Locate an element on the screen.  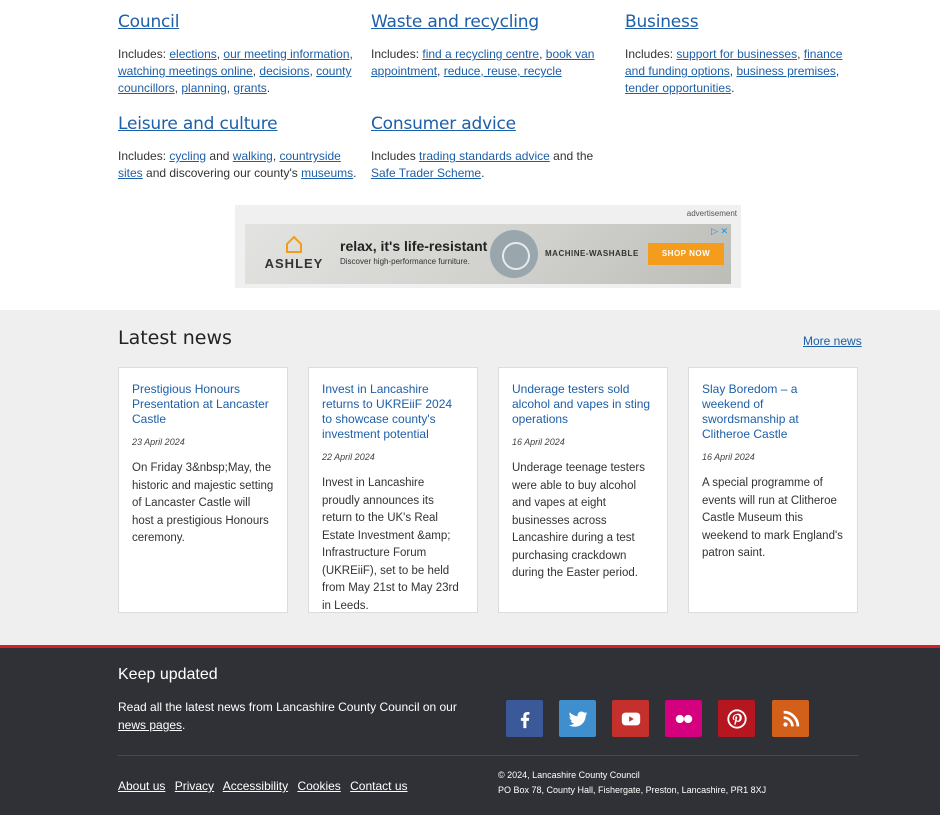
link-elections: elections is located at coordinates (192, 54).